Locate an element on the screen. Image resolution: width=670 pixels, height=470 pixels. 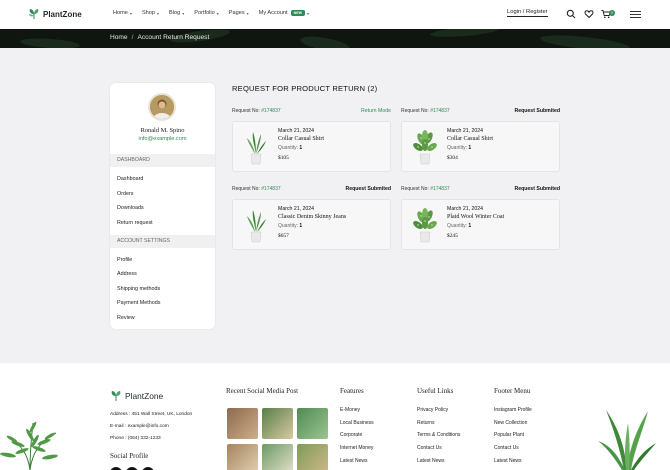
nav-portfolio: Portfolio ▾ is located at coordinates (206, 13).